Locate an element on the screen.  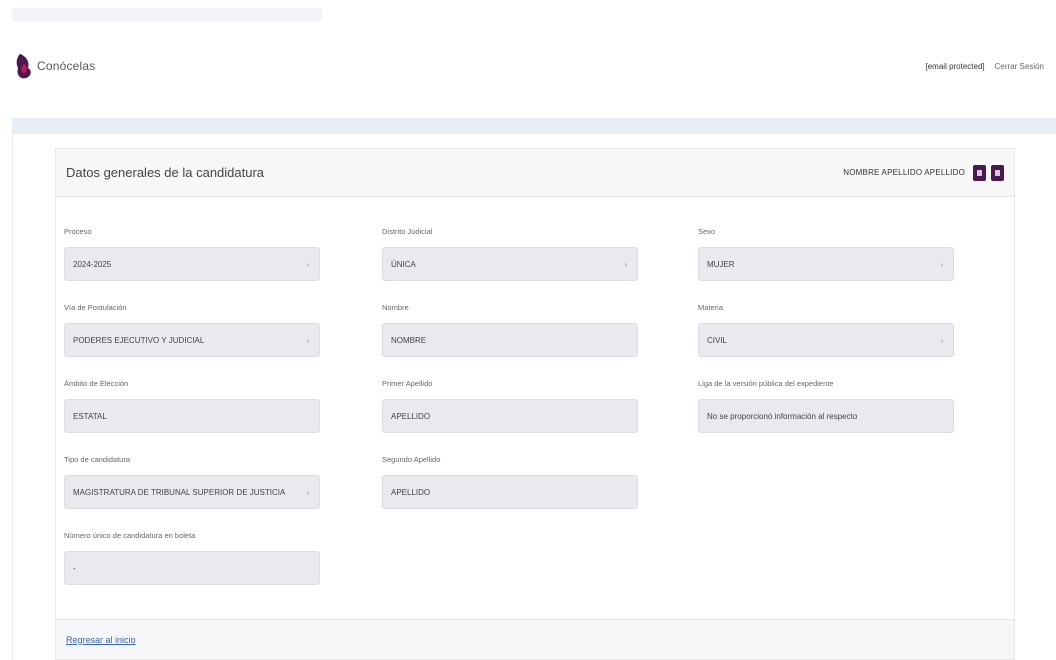
field-value: CIVIL is located at coordinates (717, 340).